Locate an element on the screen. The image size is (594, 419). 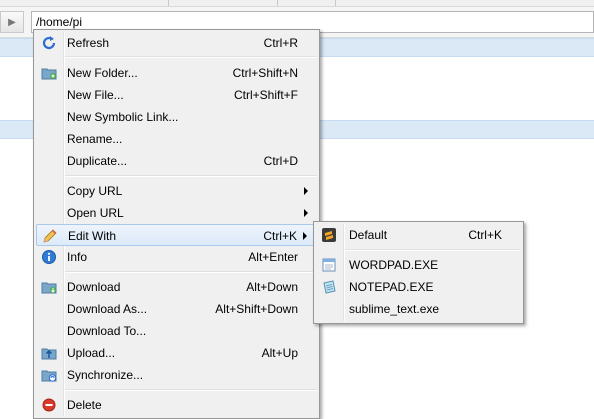
submenu-item-notepad: NOTEPAD.EXE is located at coordinates (418, 287).